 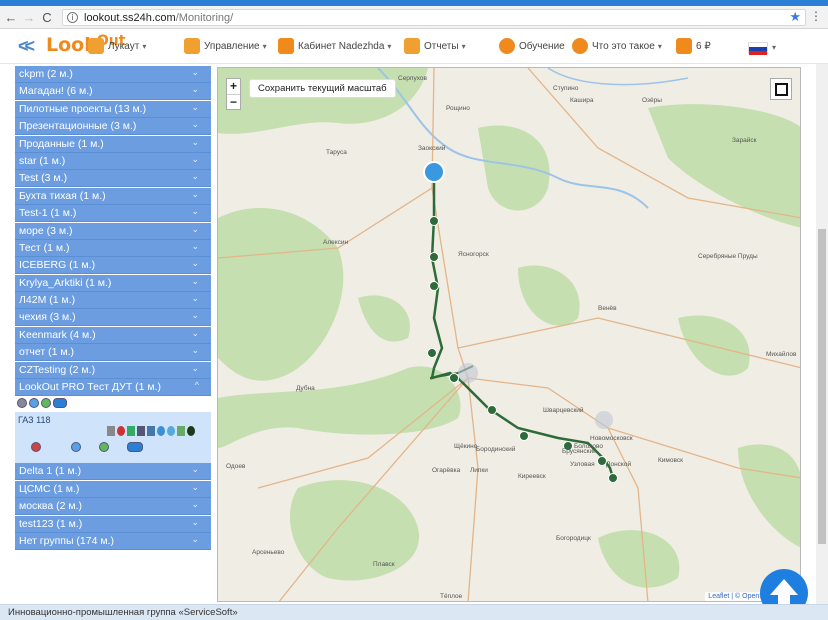 I want to click on language-flag-icon, so click(x=758, y=48).